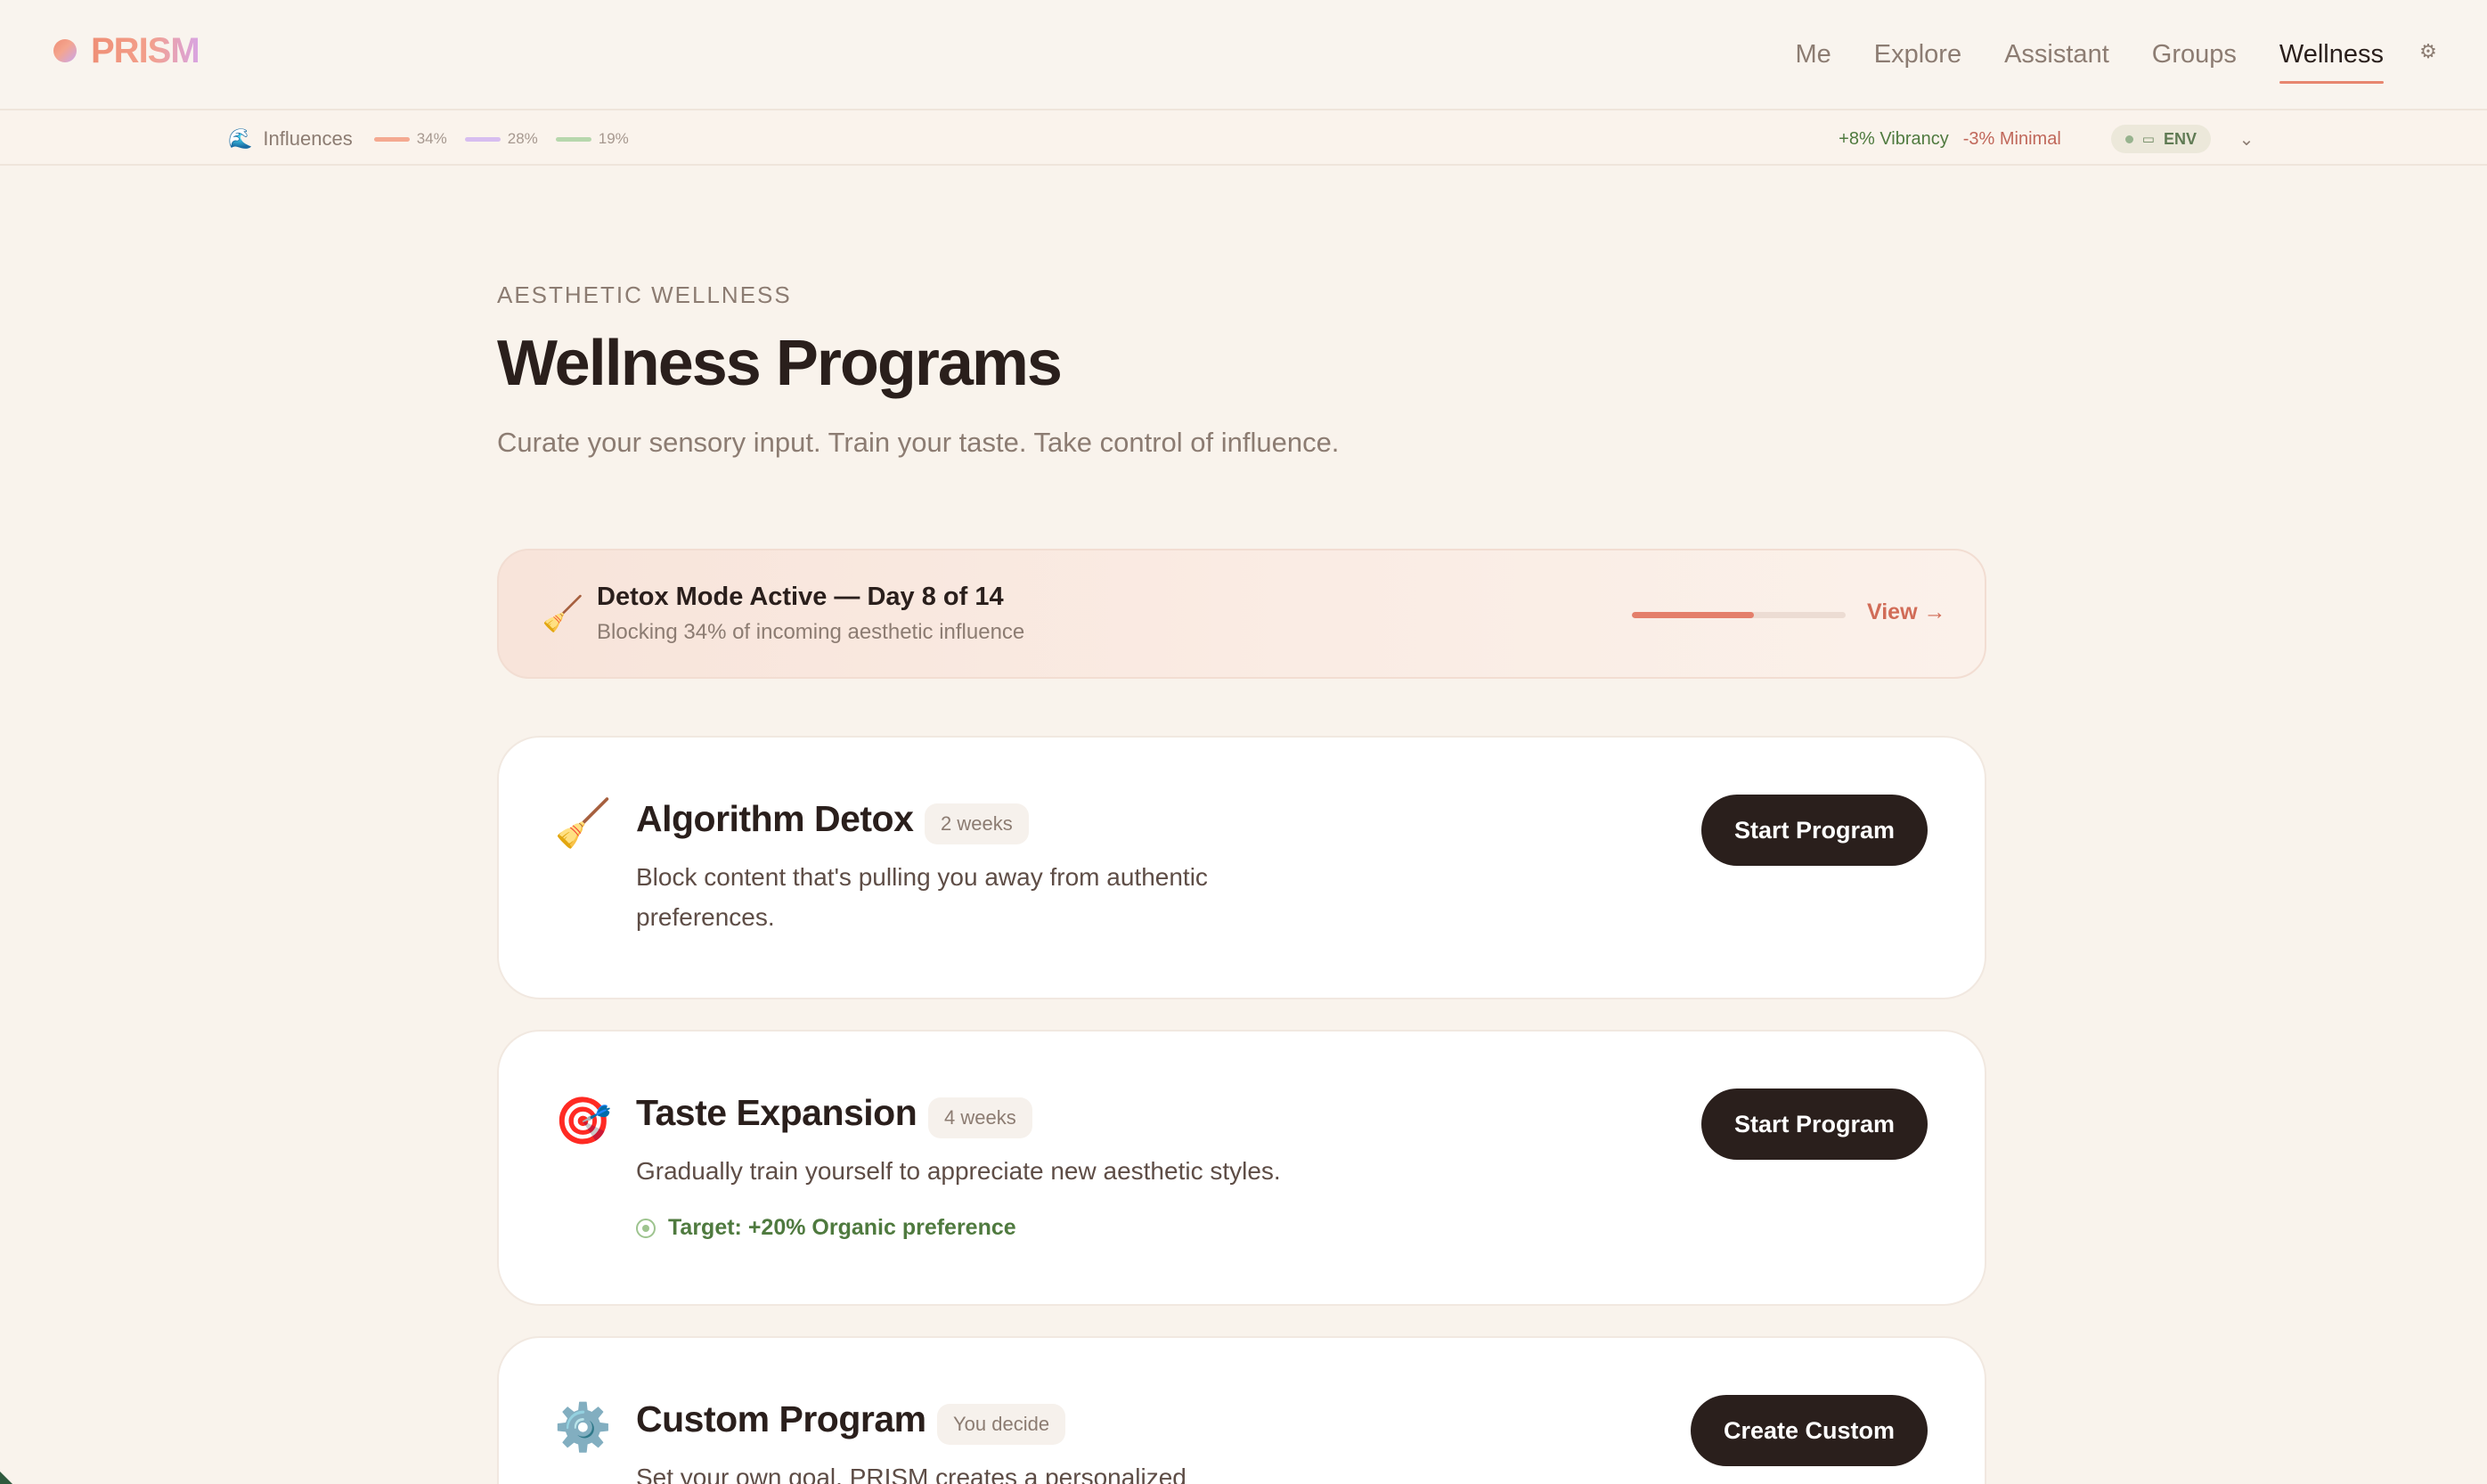  Describe the element at coordinates (240, 139) in the screenshot. I see `wave-icon: 🌊` at that location.